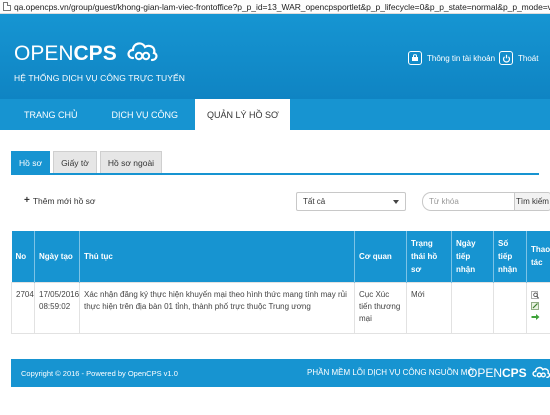  What do you see at coordinates (528, 58) in the screenshot?
I see `logout-label: Thoát` at bounding box center [528, 58].